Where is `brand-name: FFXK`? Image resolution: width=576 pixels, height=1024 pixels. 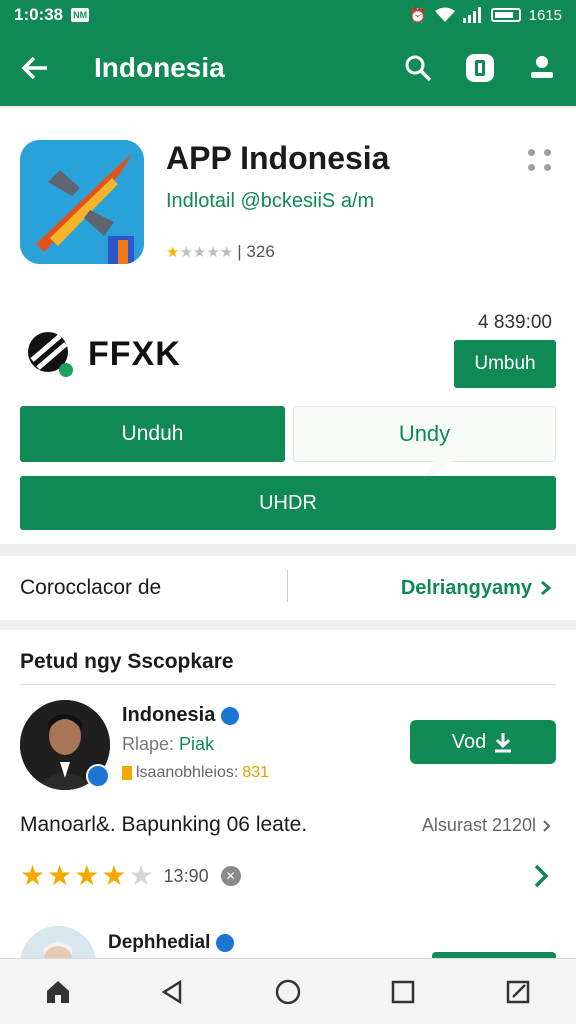 brand-name: FFXK is located at coordinates (134, 353).